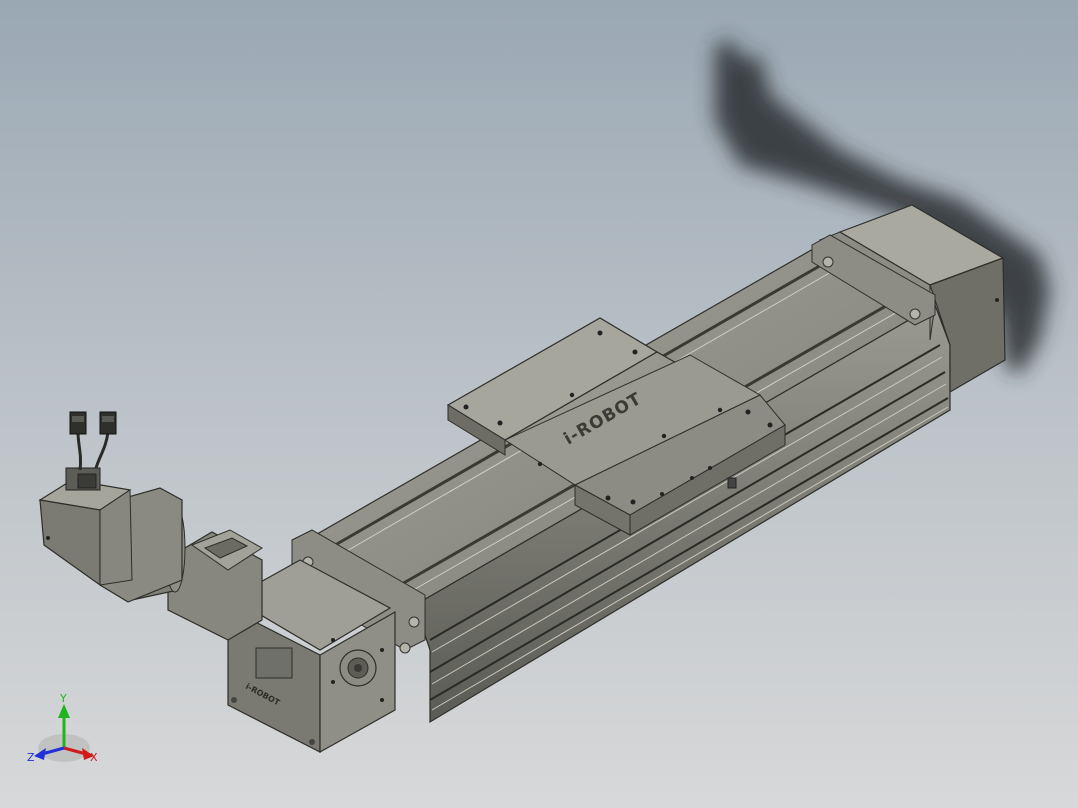 The height and width of the screenshot is (808, 1078). Describe the element at coordinates (93, 451) in the screenshot. I see `motor-cables` at that location.